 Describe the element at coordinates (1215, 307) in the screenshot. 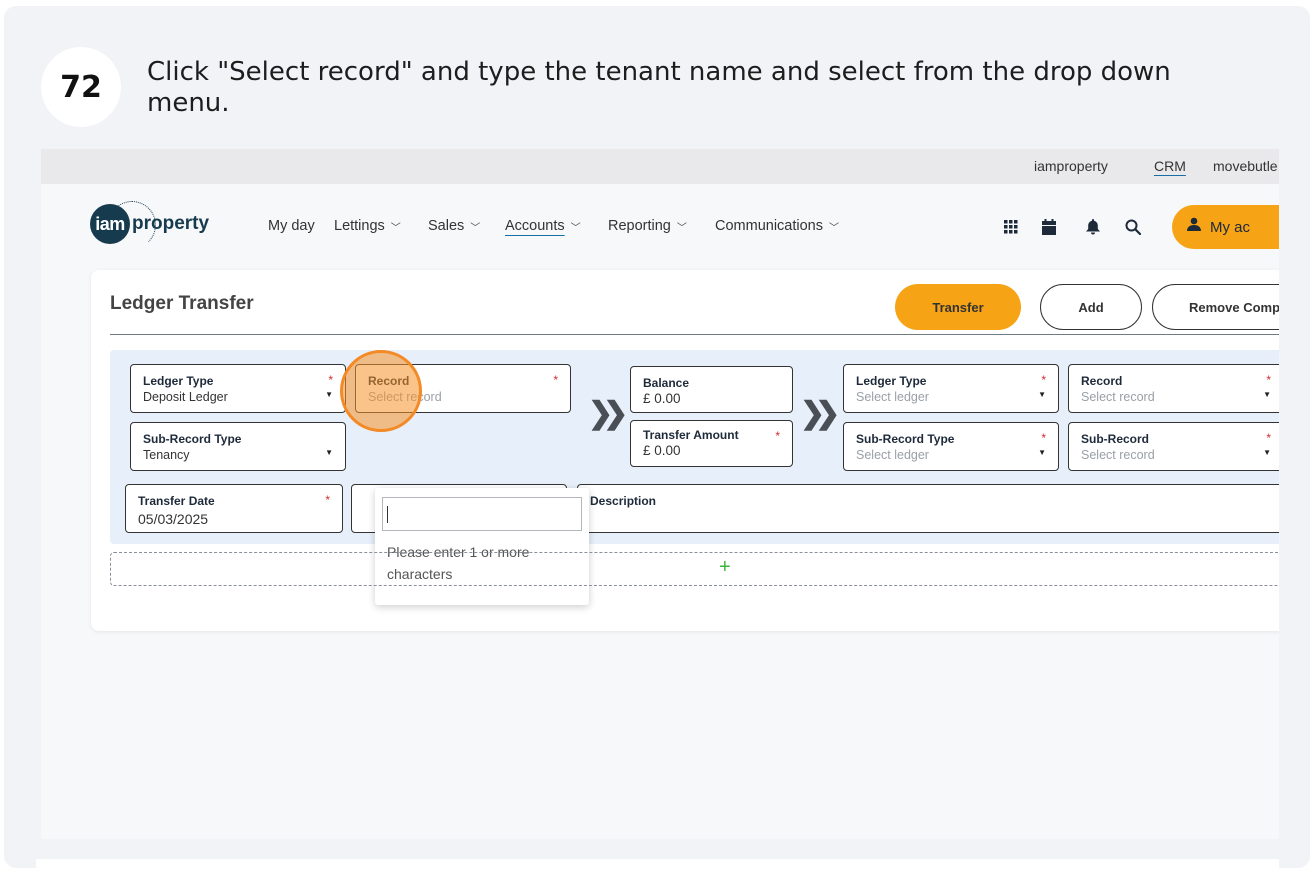

I see `remove-button: Remove Comp` at that location.